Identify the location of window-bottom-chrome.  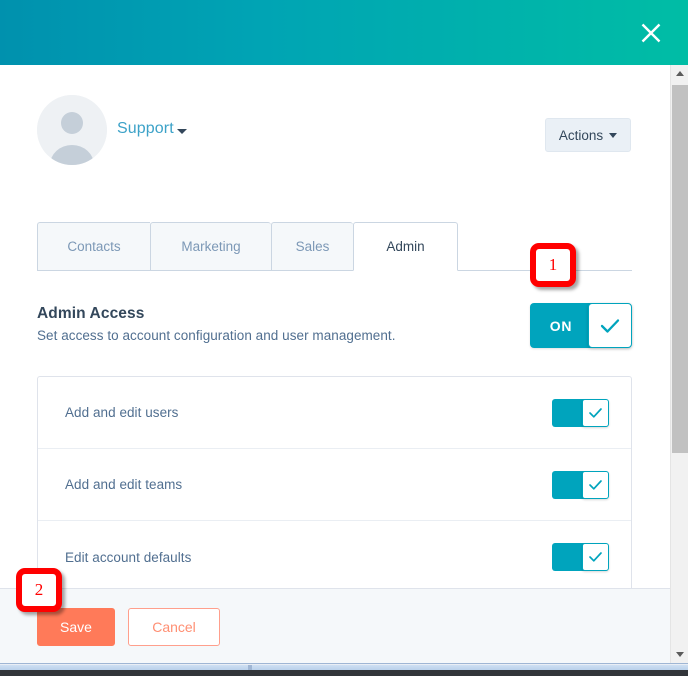
(344, 669).